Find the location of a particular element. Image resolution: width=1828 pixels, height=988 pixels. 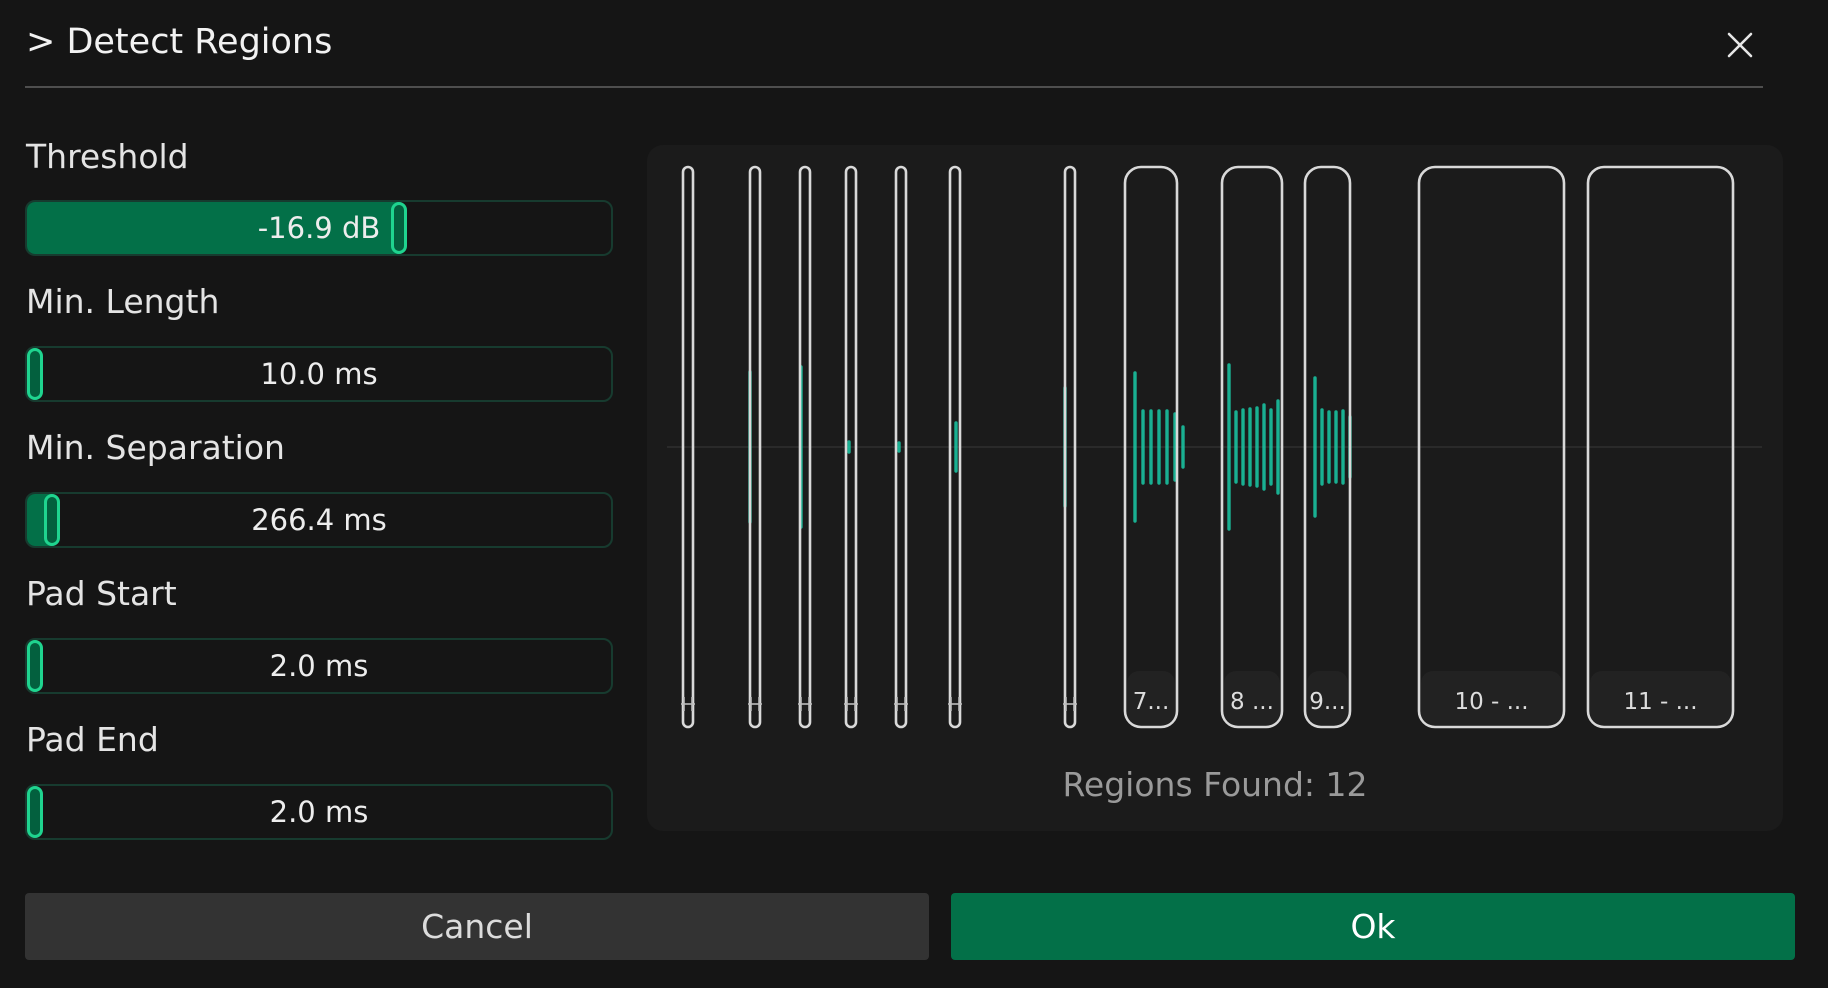

close-icon is located at coordinates (1740, 45).